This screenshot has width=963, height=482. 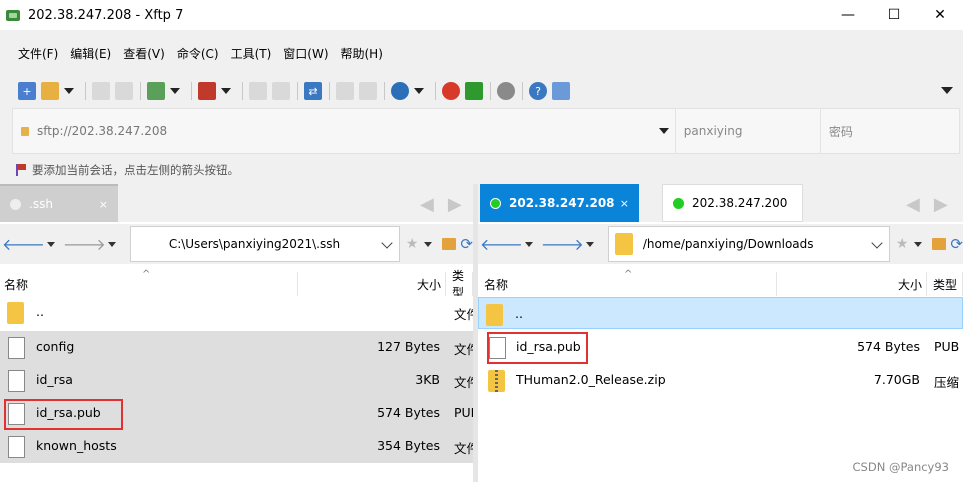 I want to click on document-icon, so click(x=258, y=91).